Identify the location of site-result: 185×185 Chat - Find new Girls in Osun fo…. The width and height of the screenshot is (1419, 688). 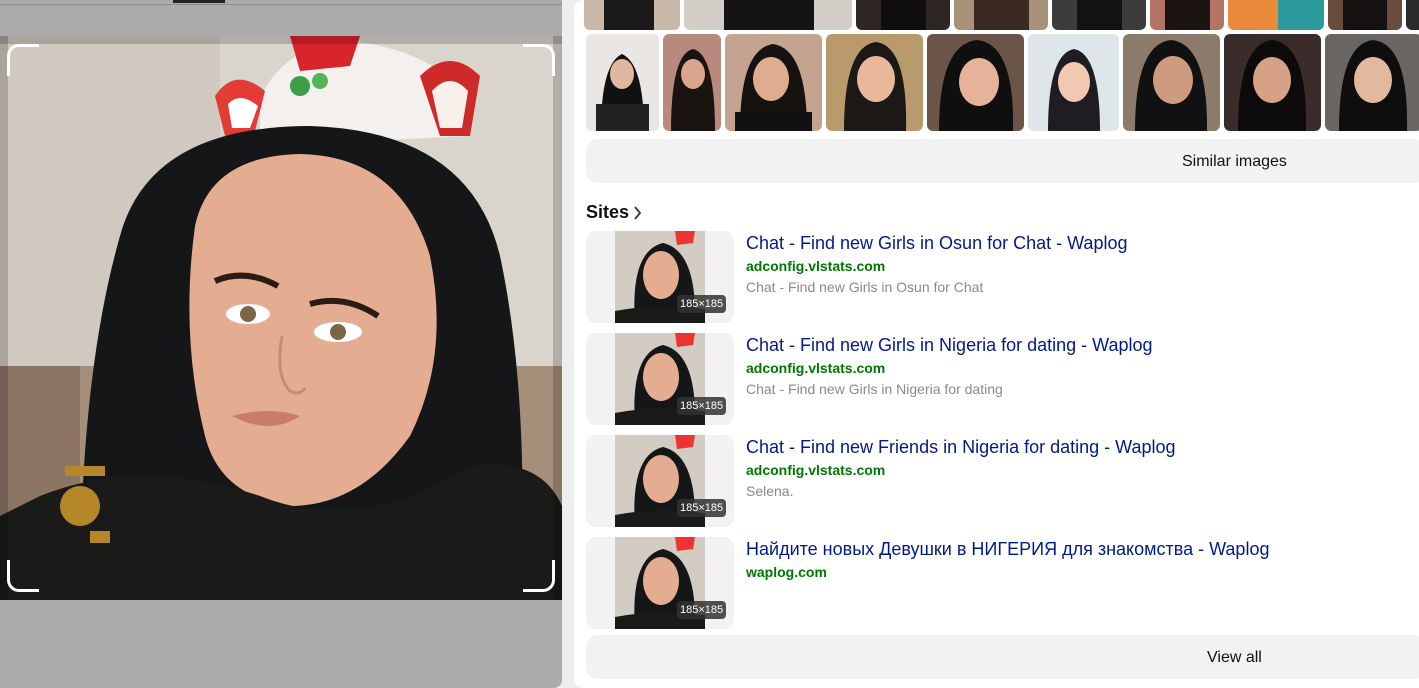
(1001, 277).